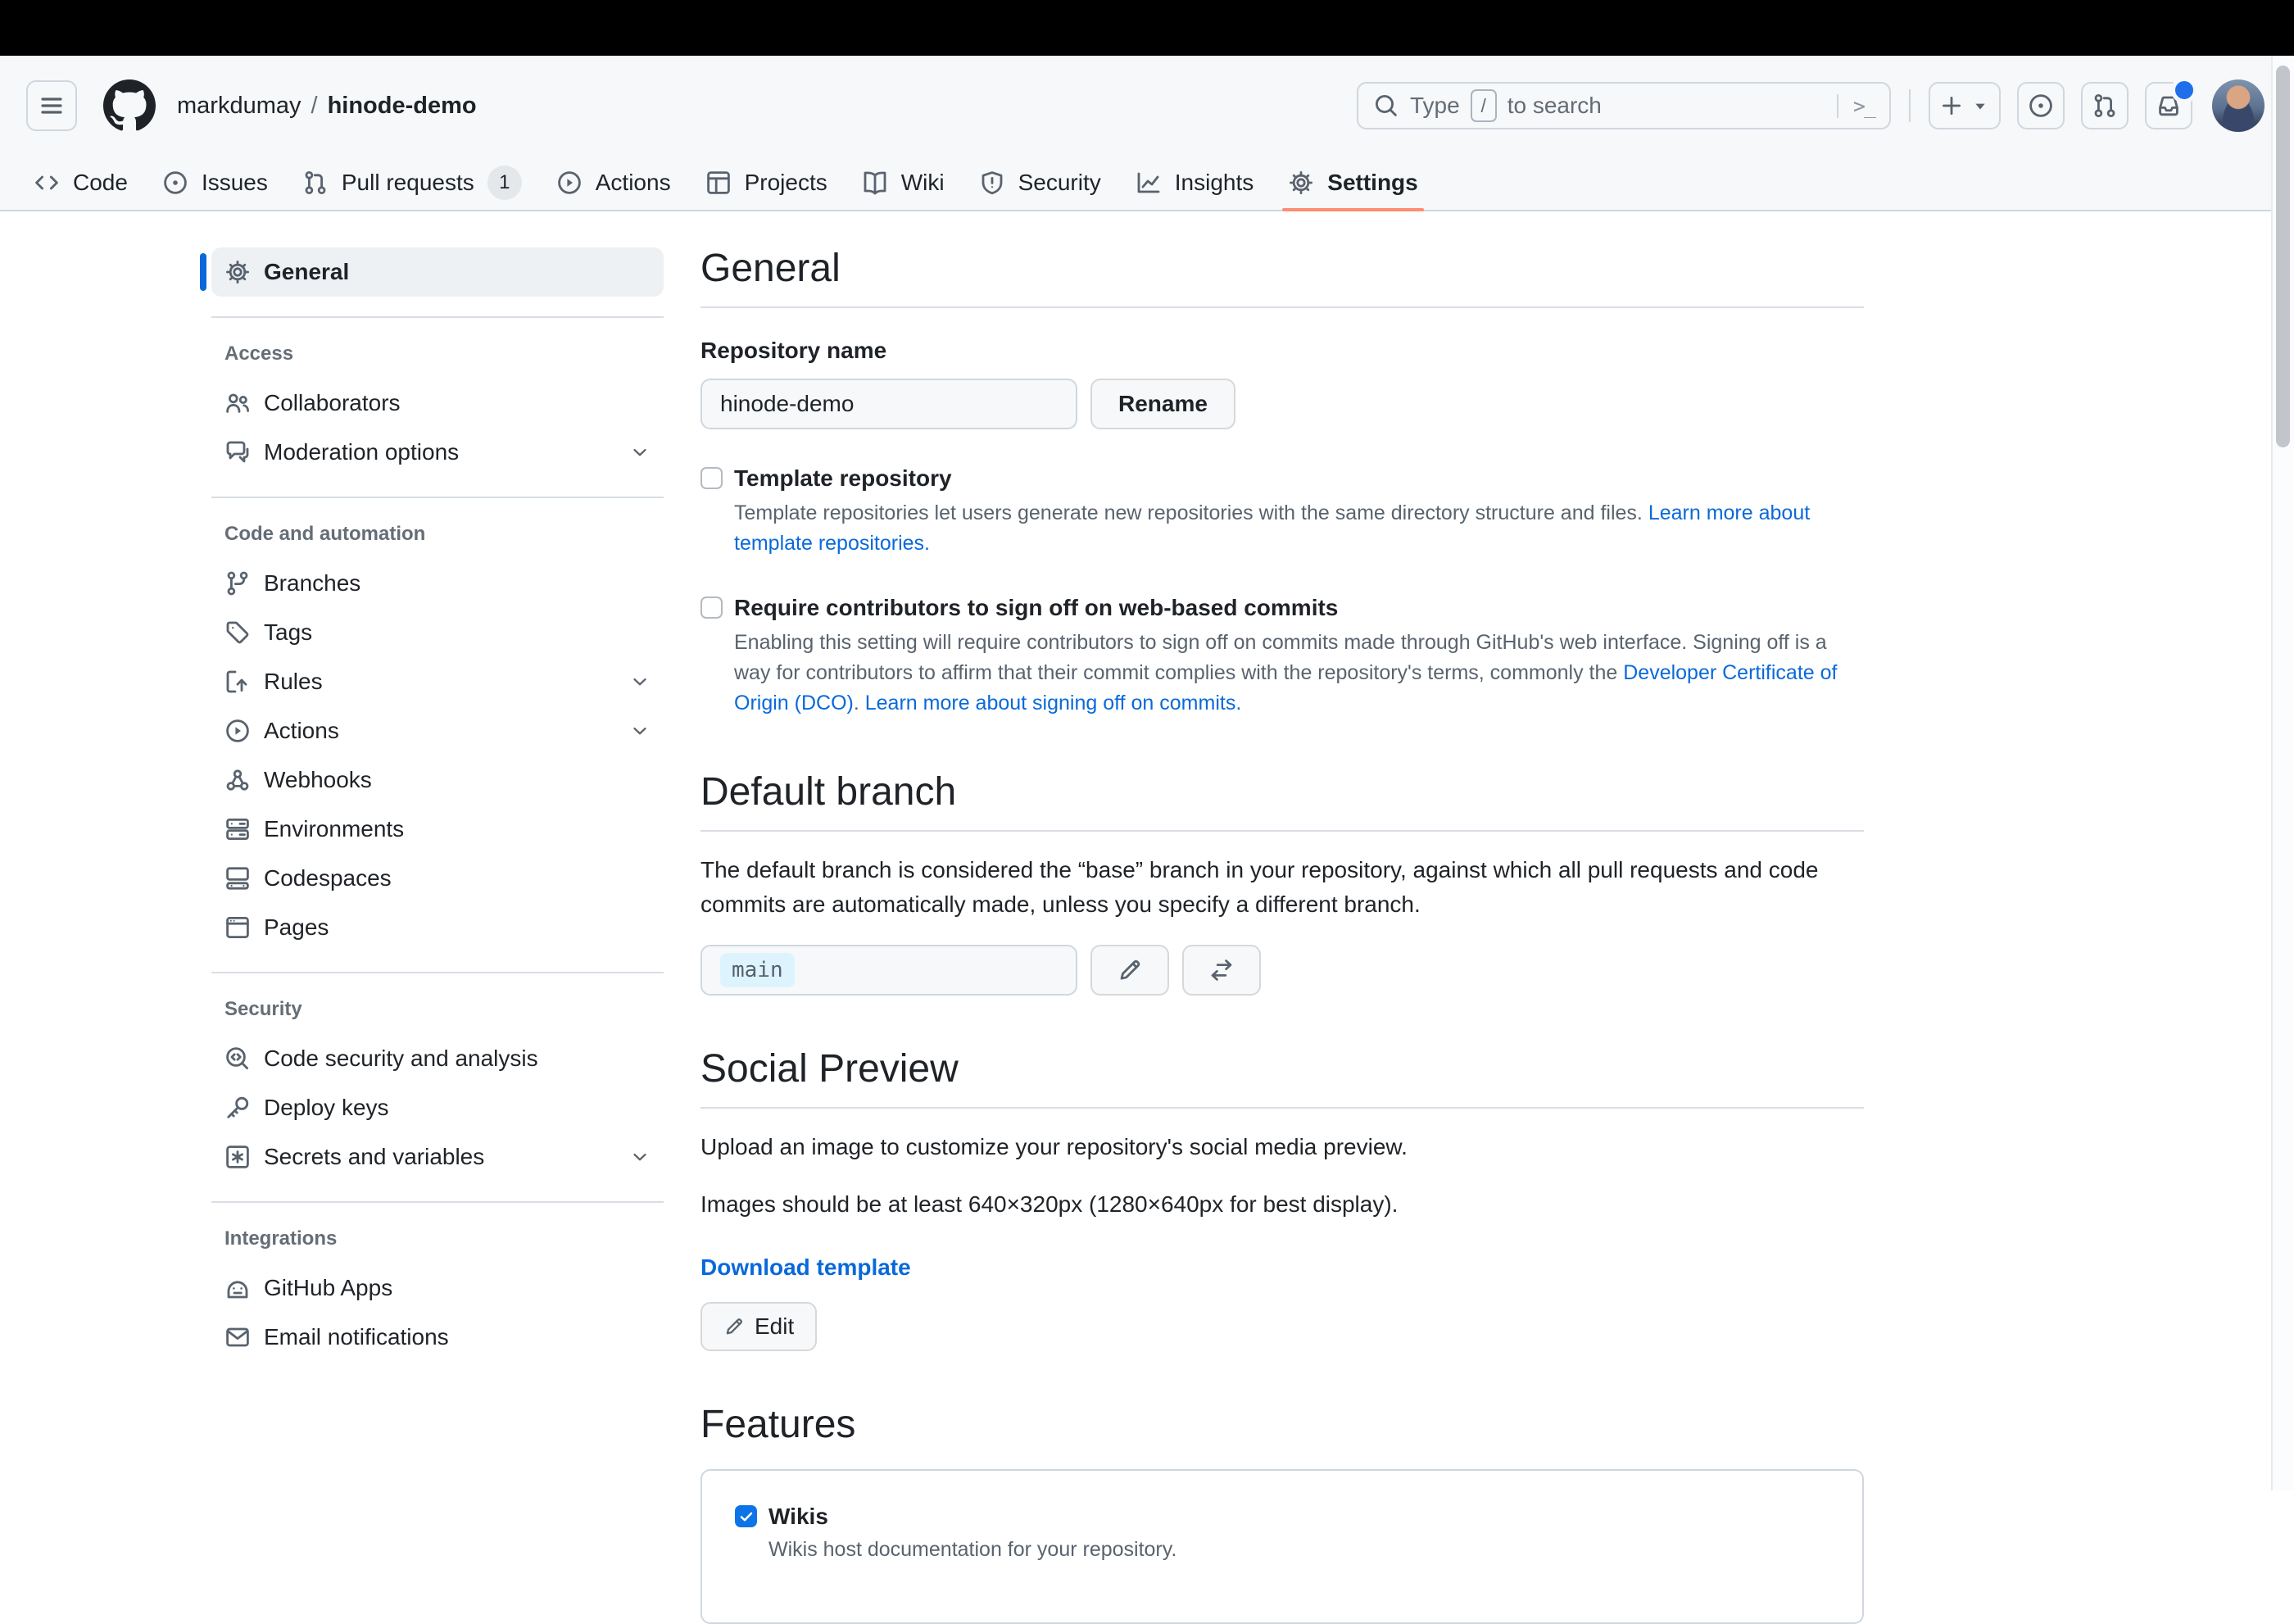  Describe the element at coordinates (1195, 183) in the screenshot. I see `tab-insights: Insights` at that location.